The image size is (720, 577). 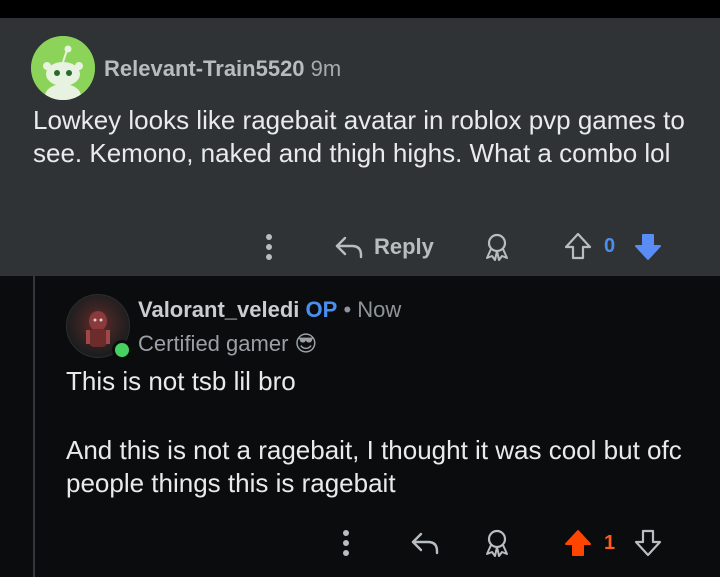 What do you see at coordinates (360, 544) in the screenshot?
I see `comment-actions: 1` at bounding box center [360, 544].